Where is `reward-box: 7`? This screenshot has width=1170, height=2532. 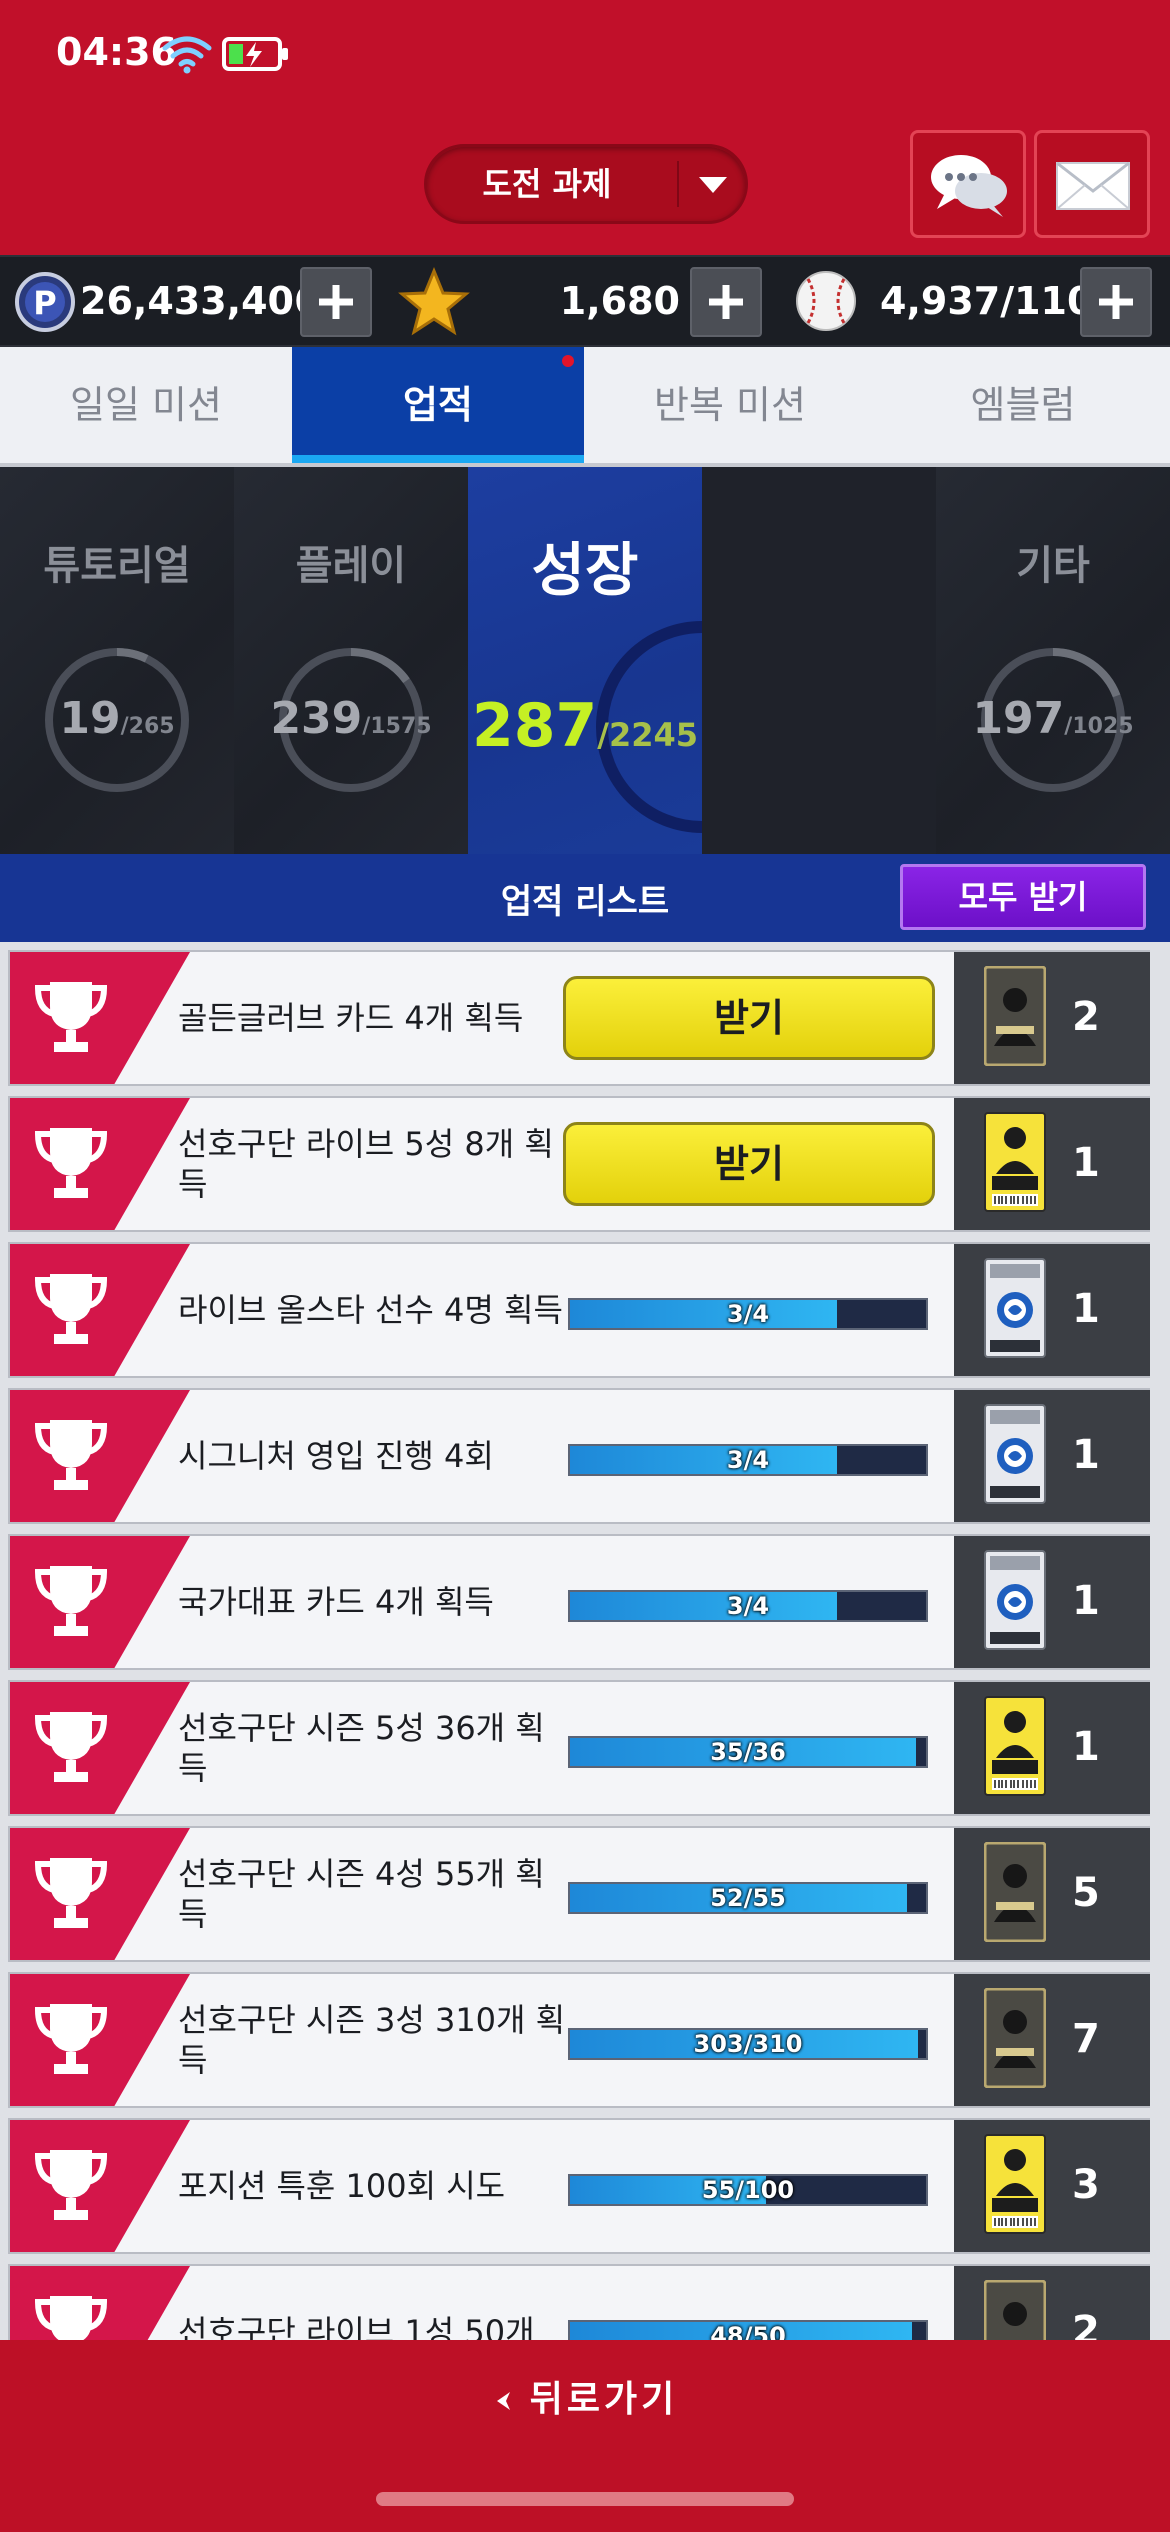 reward-box: 7 is located at coordinates (1052, 2040).